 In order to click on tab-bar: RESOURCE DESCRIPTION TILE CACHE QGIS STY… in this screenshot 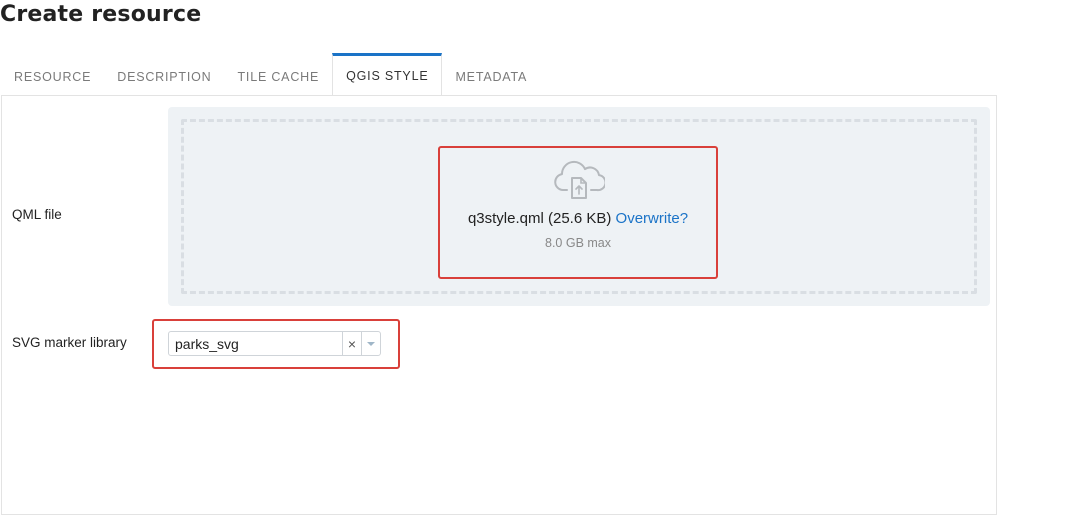, I will do `click(270, 74)`.